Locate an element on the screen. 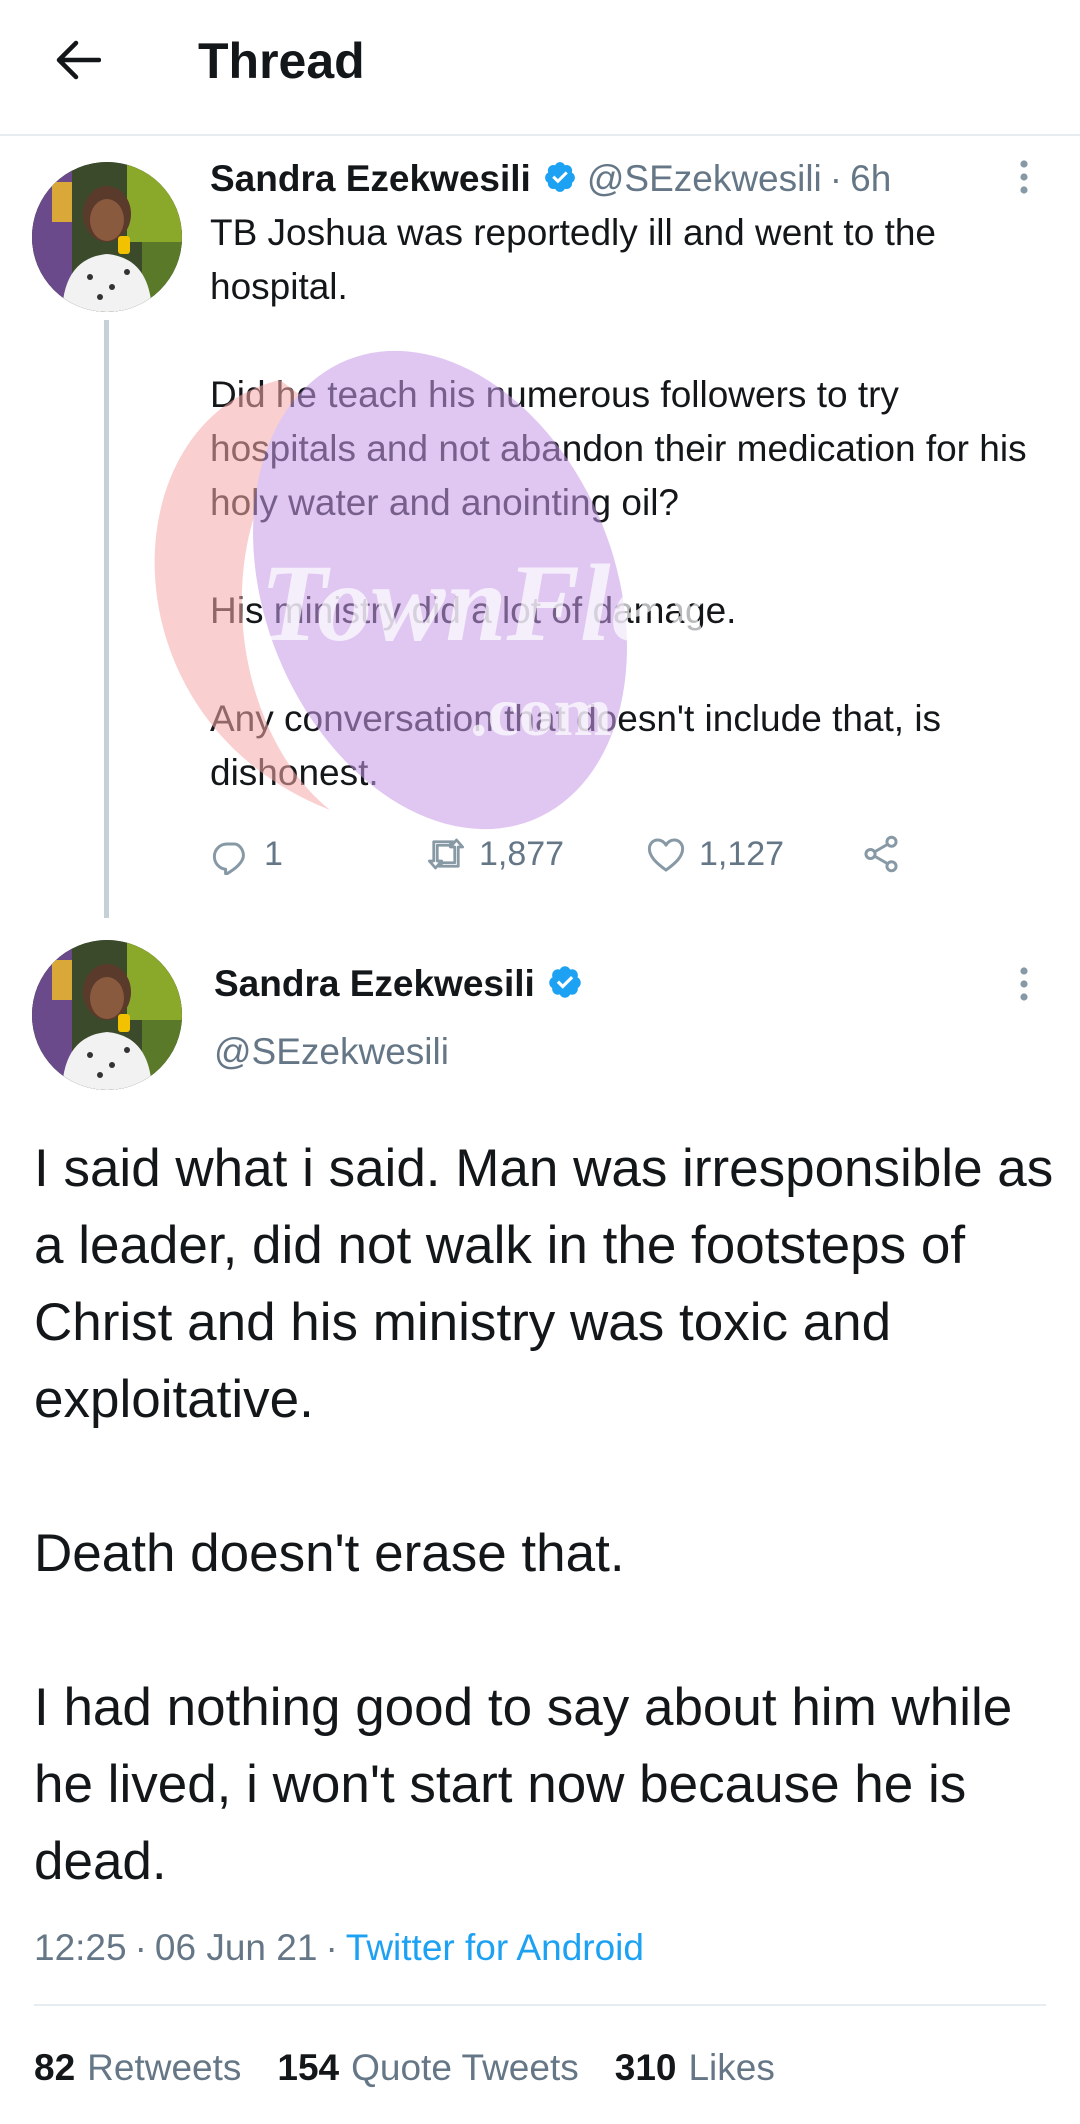 This screenshot has width=1080, height=2124. tweet-time: 6h is located at coordinates (870, 179).